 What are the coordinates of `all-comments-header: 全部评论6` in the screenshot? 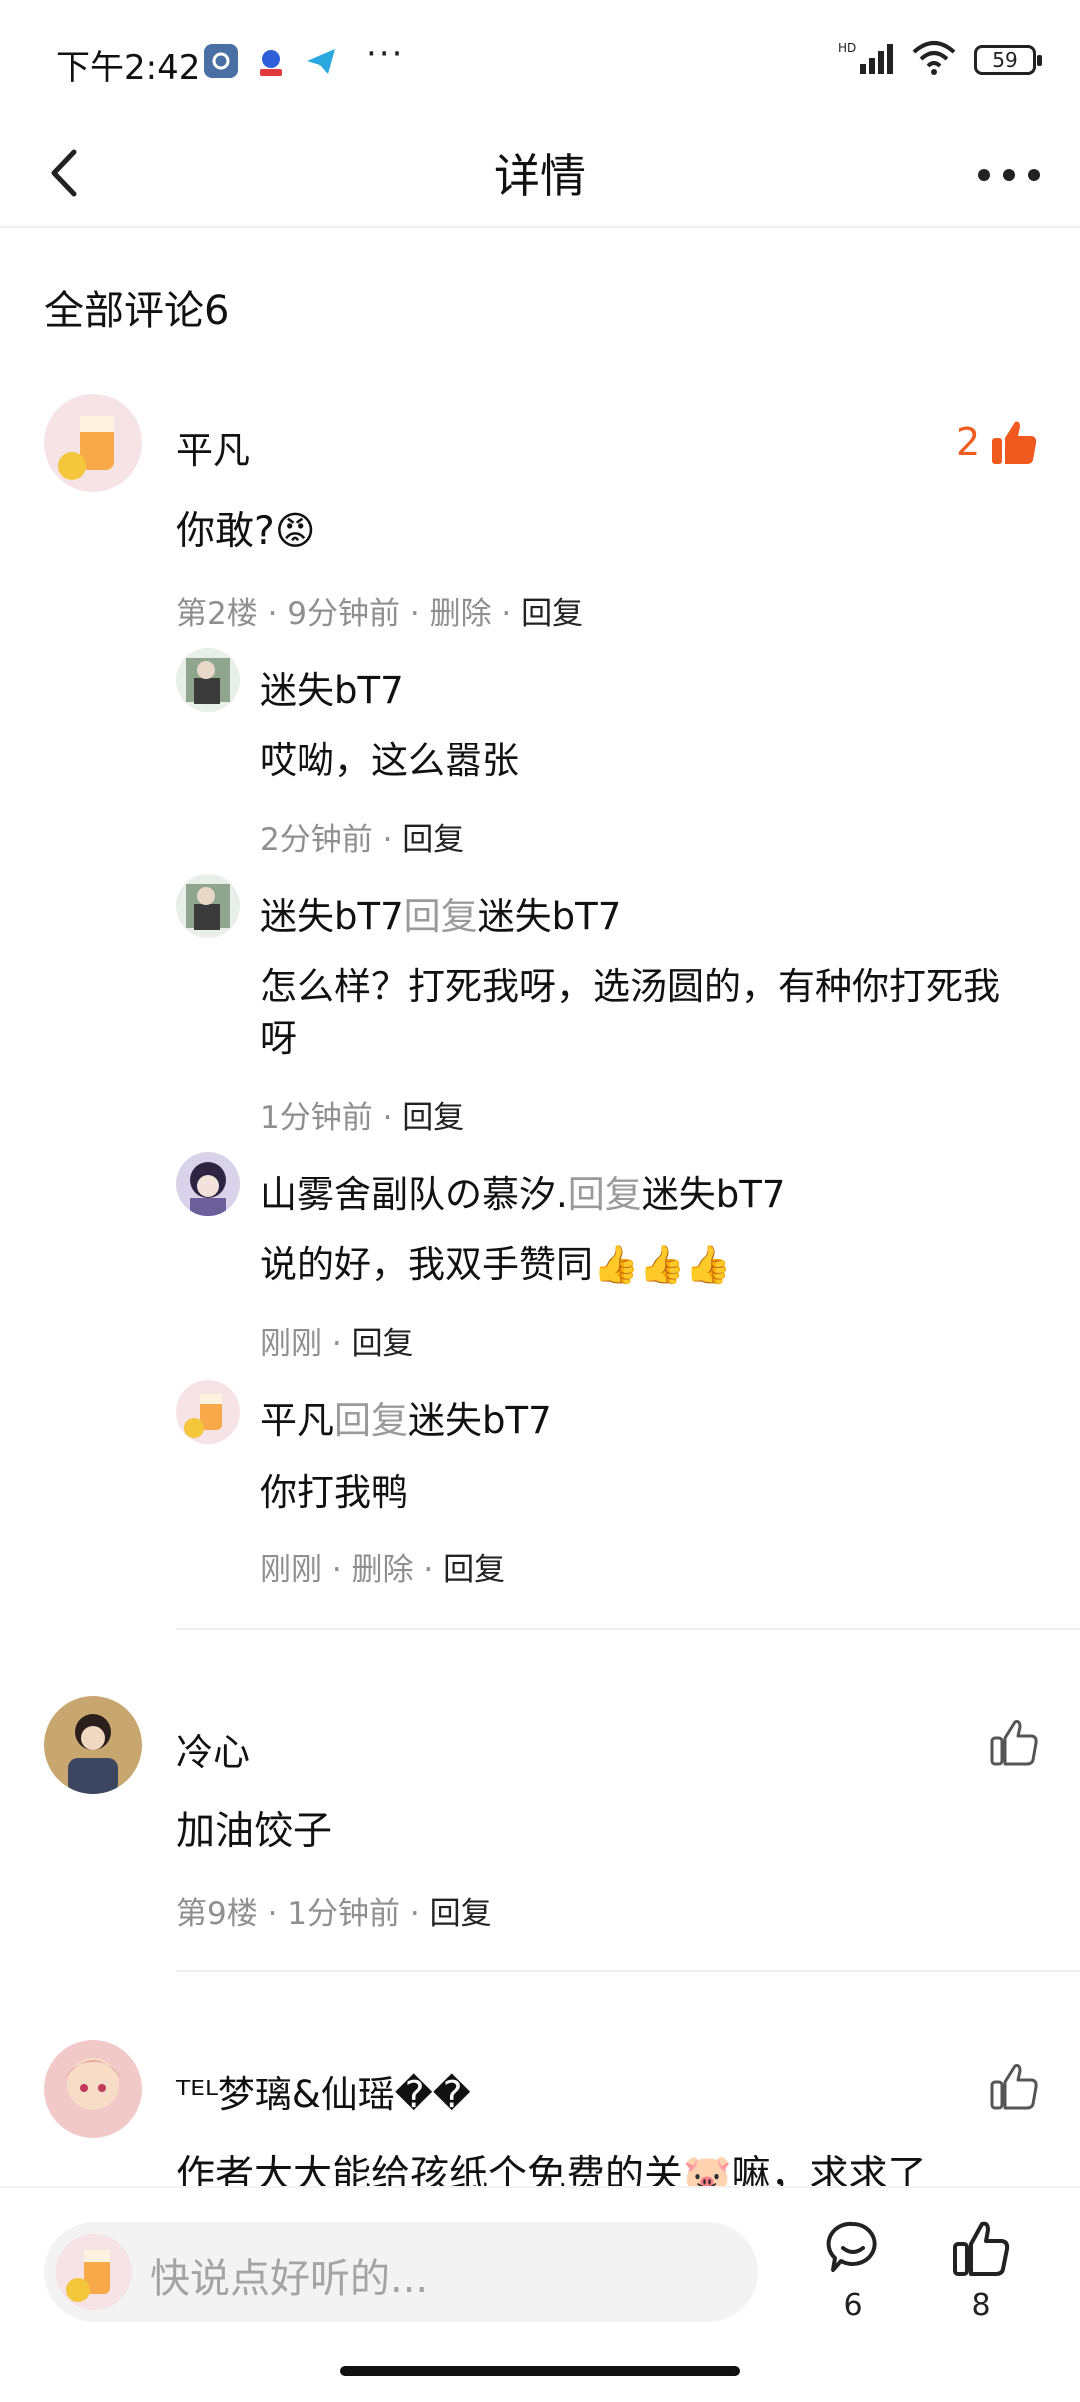 It's located at (137, 311).